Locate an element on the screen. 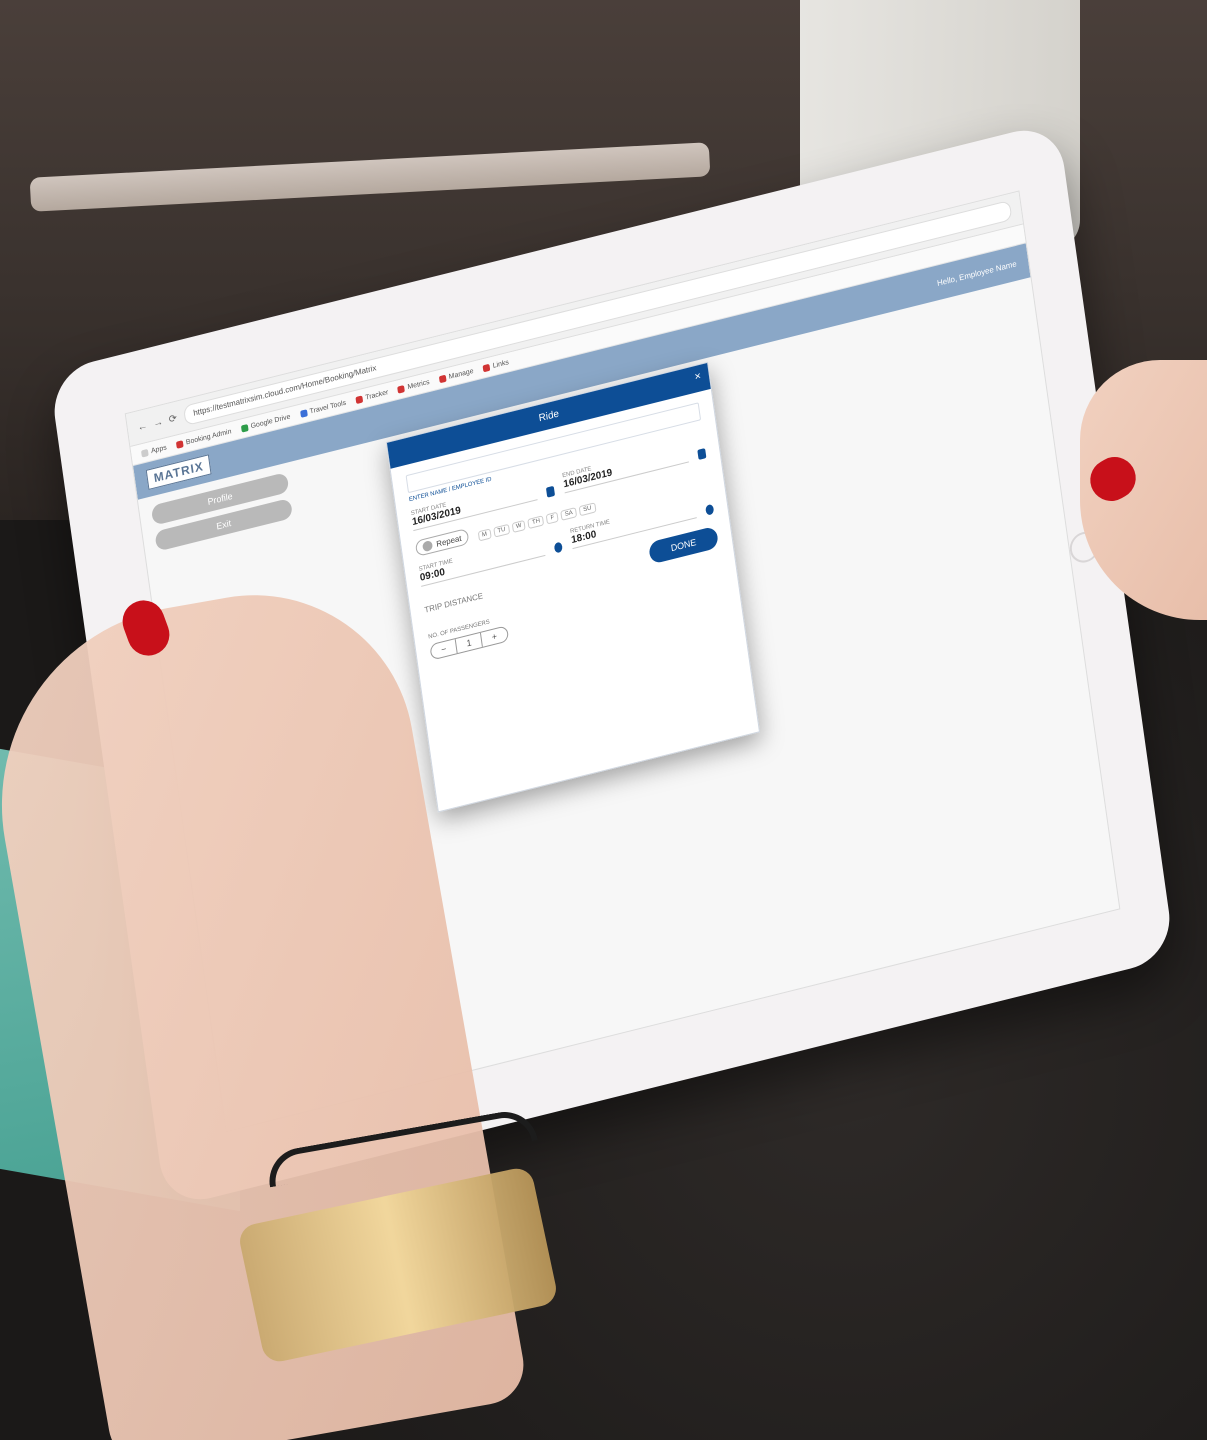 The height and width of the screenshot is (1440, 1207). toggle-knob is located at coordinates (428, 546).